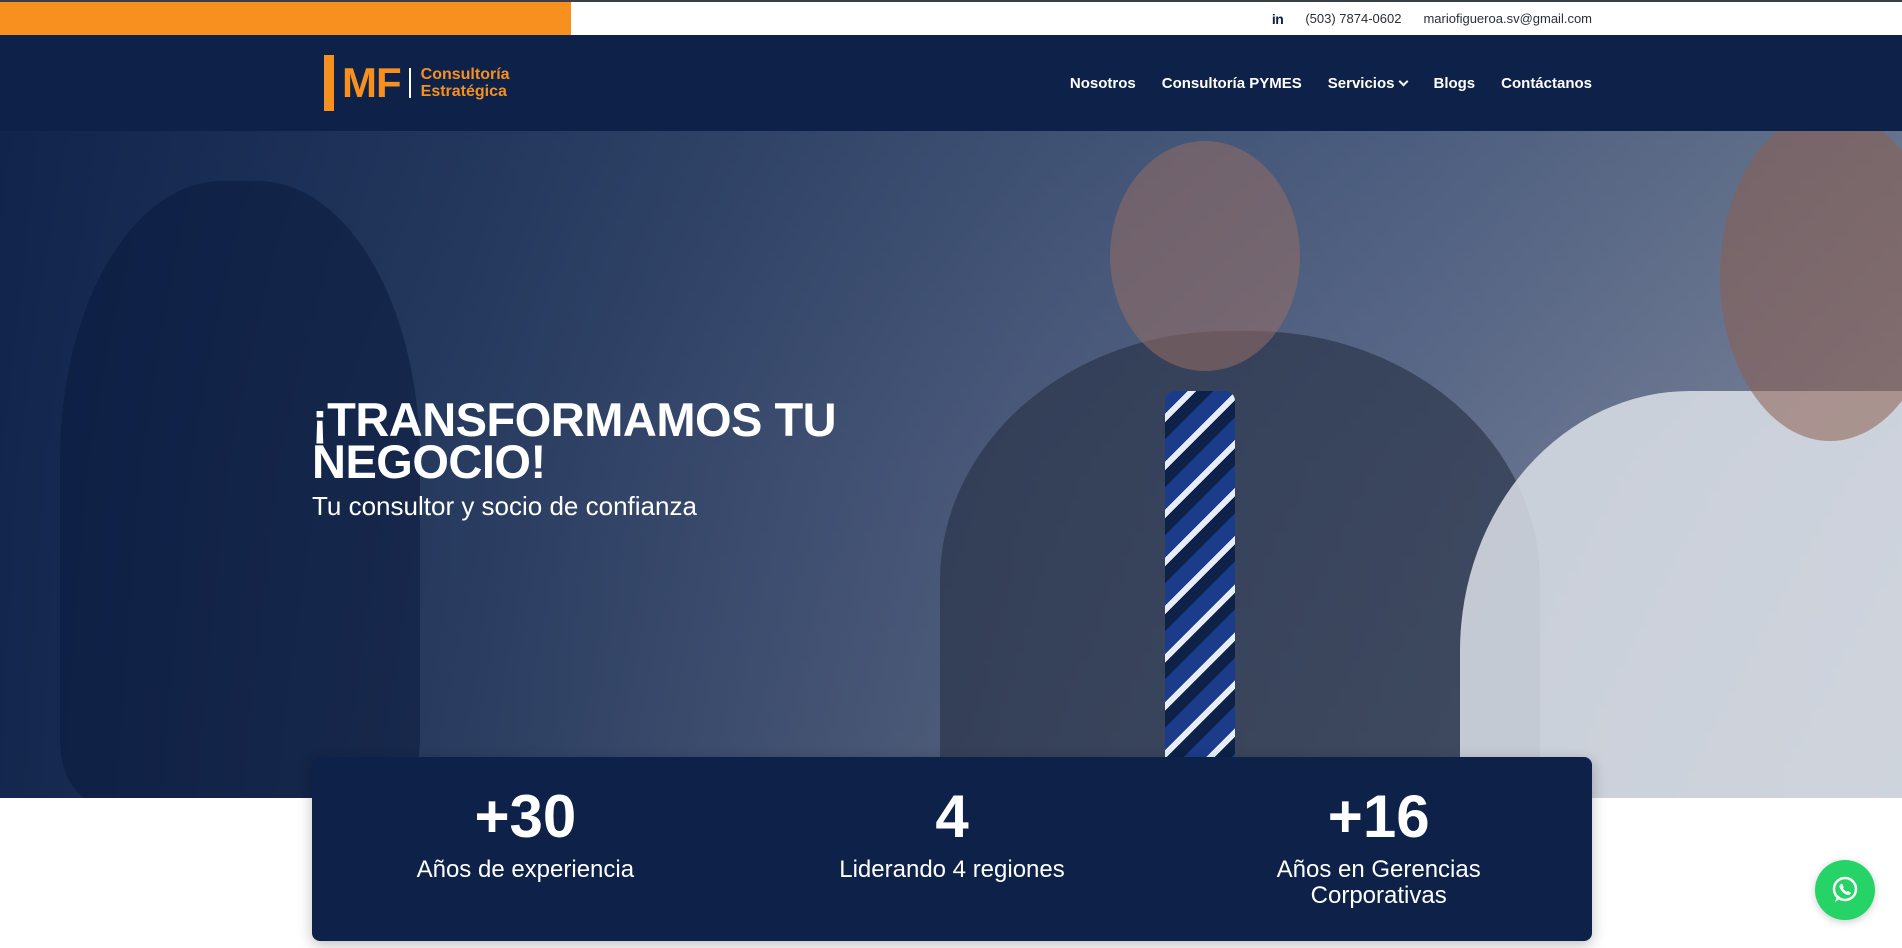 This screenshot has height=948, width=1902. Describe the element at coordinates (329, 83) in the screenshot. I see `logo-bar` at that location.